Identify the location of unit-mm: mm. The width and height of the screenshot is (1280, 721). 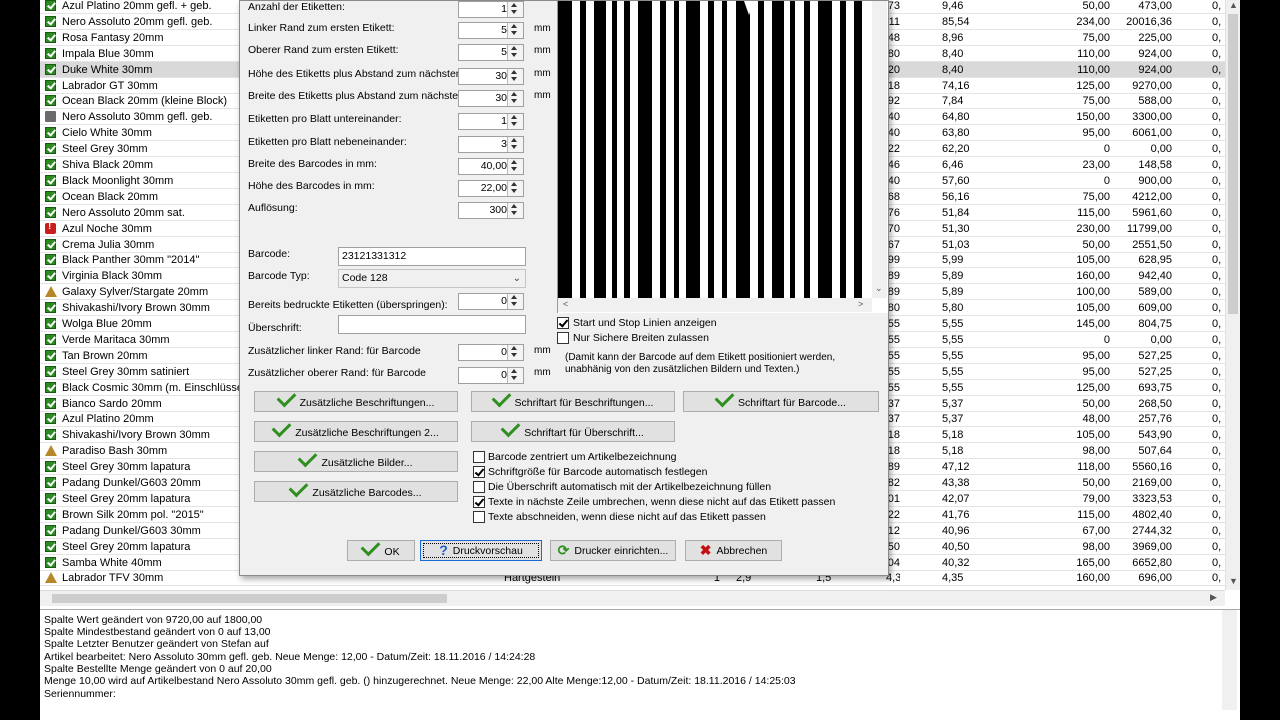
(542, 50).